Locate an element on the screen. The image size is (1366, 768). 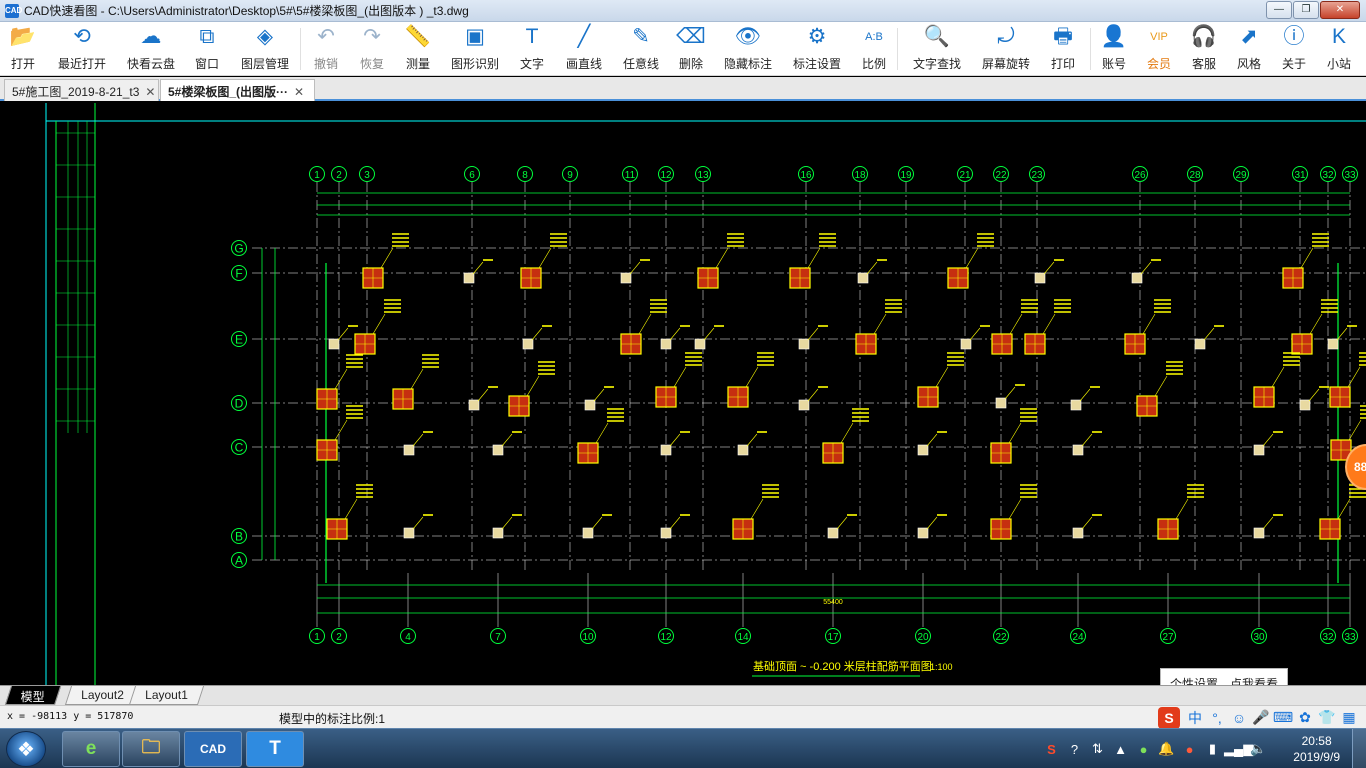
green-tray-icon: ● is located at coordinates (1143, 749).